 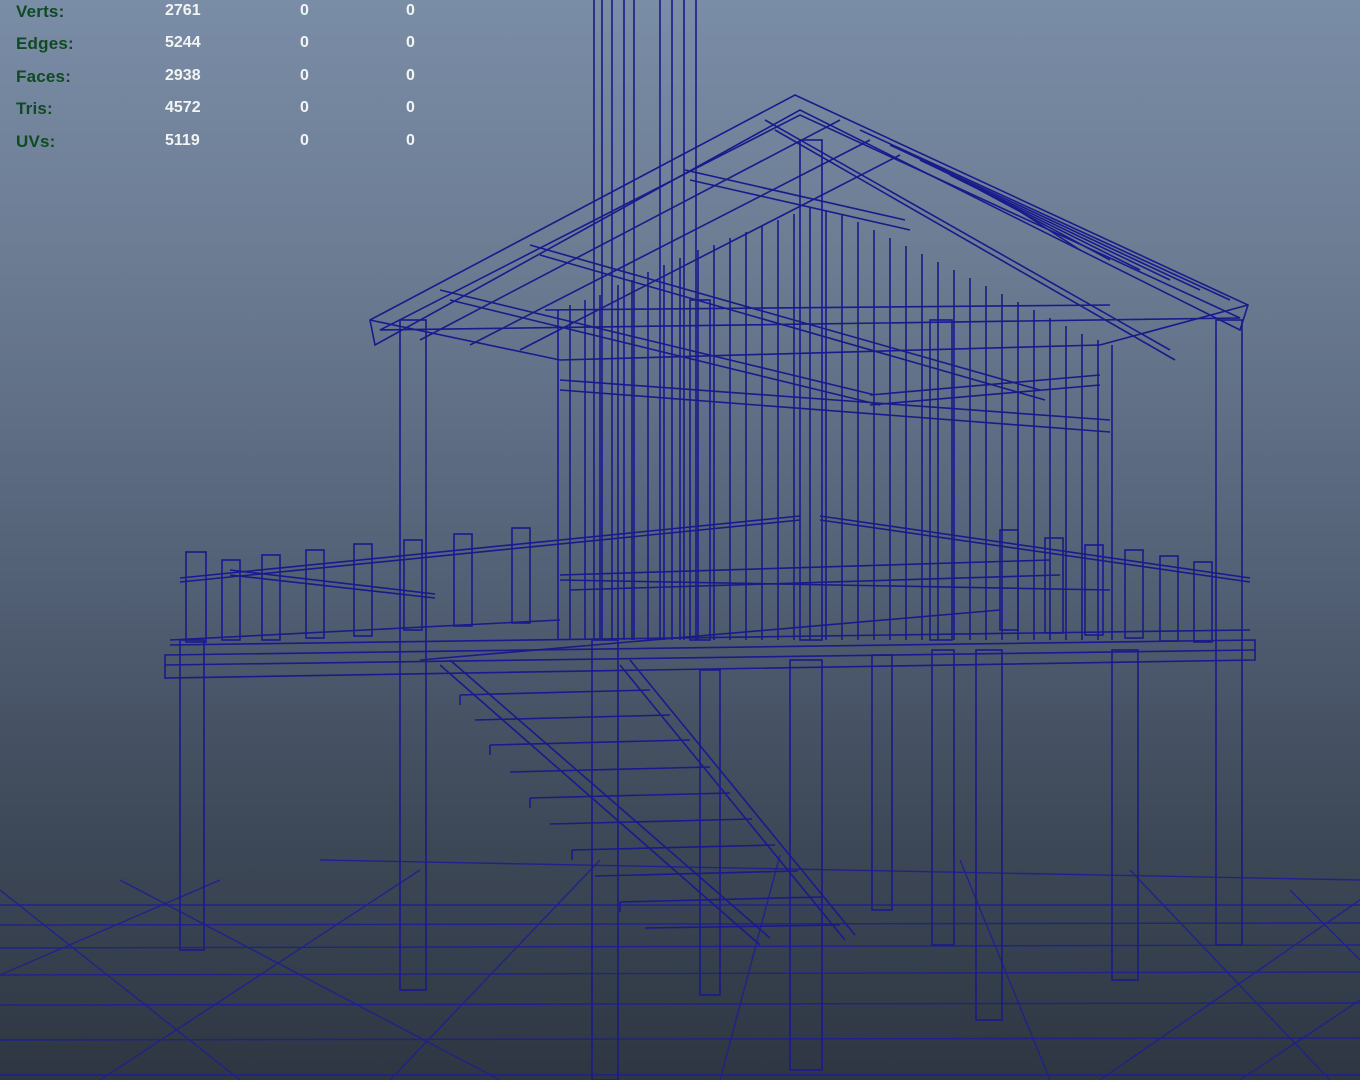 What do you see at coordinates (44, 76) in the screenshot?
I see `hud-label-faces: Faces:` at bounding box center [44, 76].